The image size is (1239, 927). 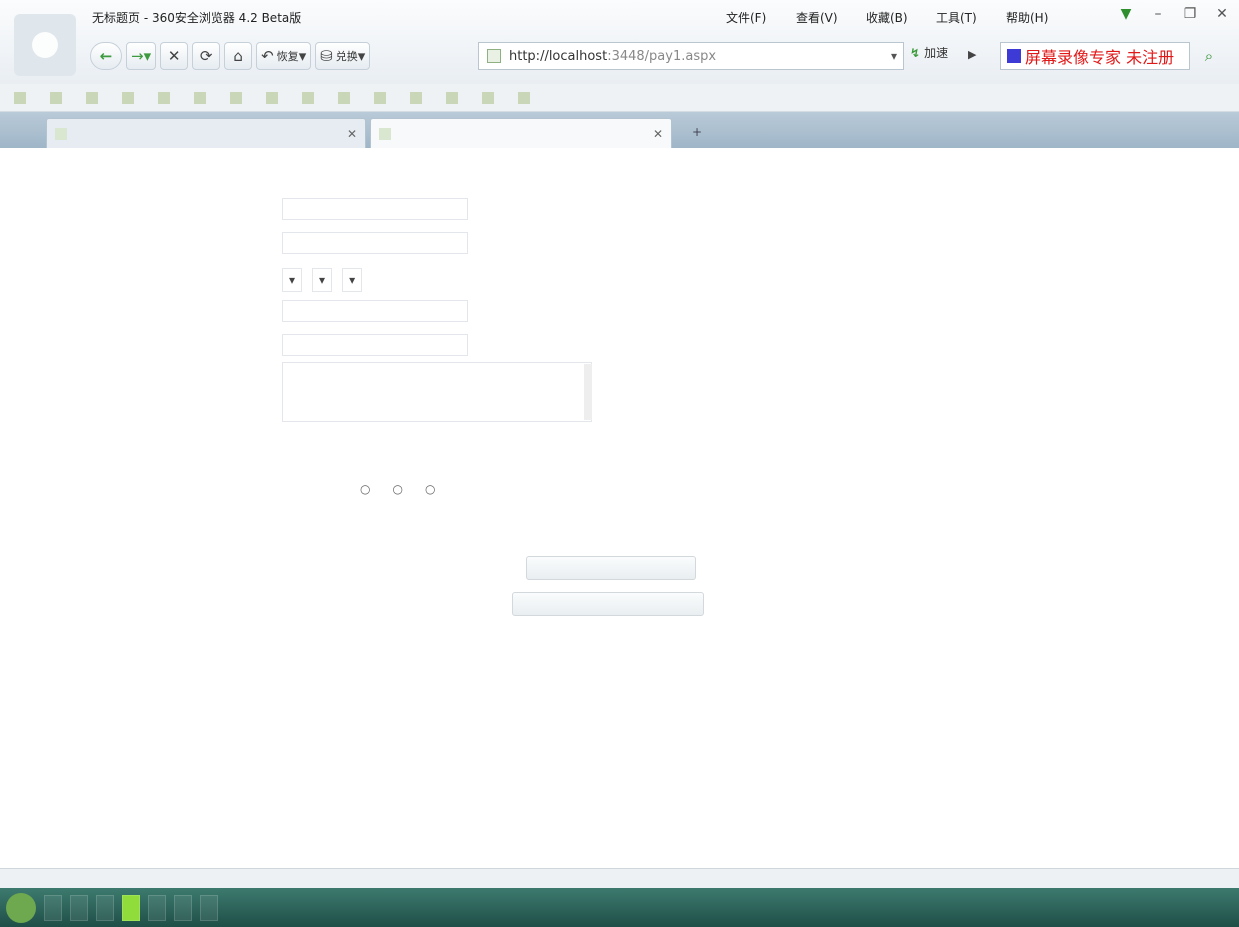 I want to click on menu-bar: 文件(F) 查看(V) 收藏(B) 工具(T) 帮助(H), so click(x=901, y=17).